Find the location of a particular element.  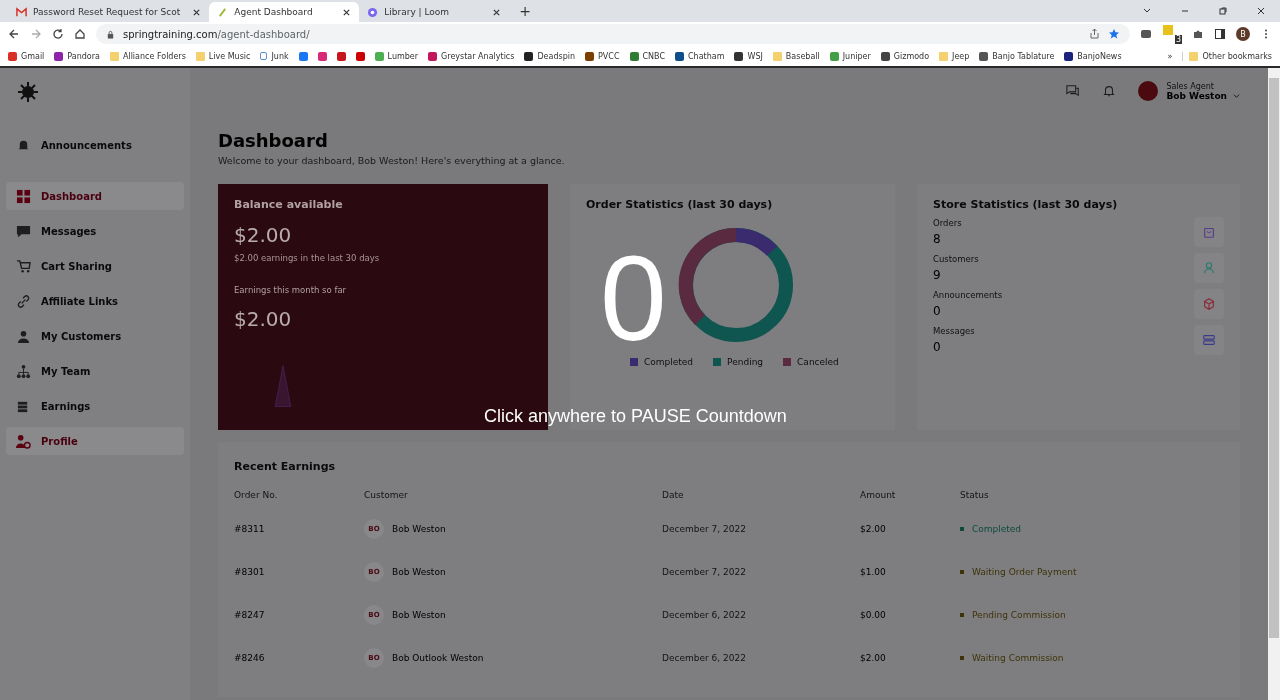

bookmark: Chatham is located at coordinates (700, 56).